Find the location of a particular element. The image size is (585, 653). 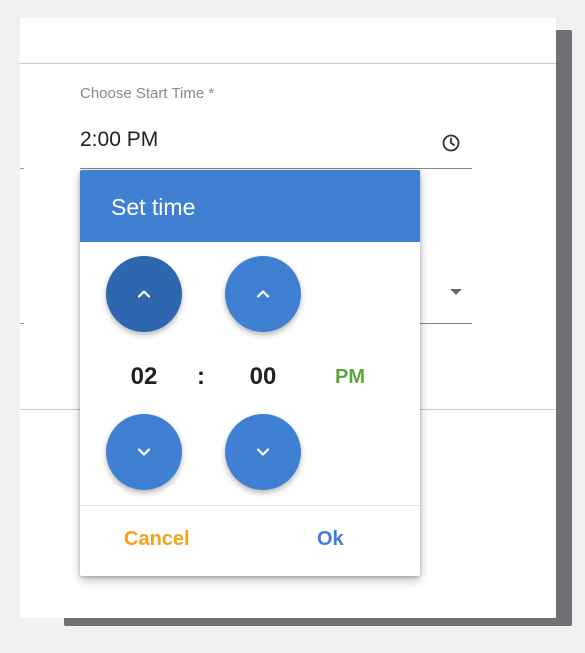

am-pm-toggle: PM is located at coordinates (350, 377).